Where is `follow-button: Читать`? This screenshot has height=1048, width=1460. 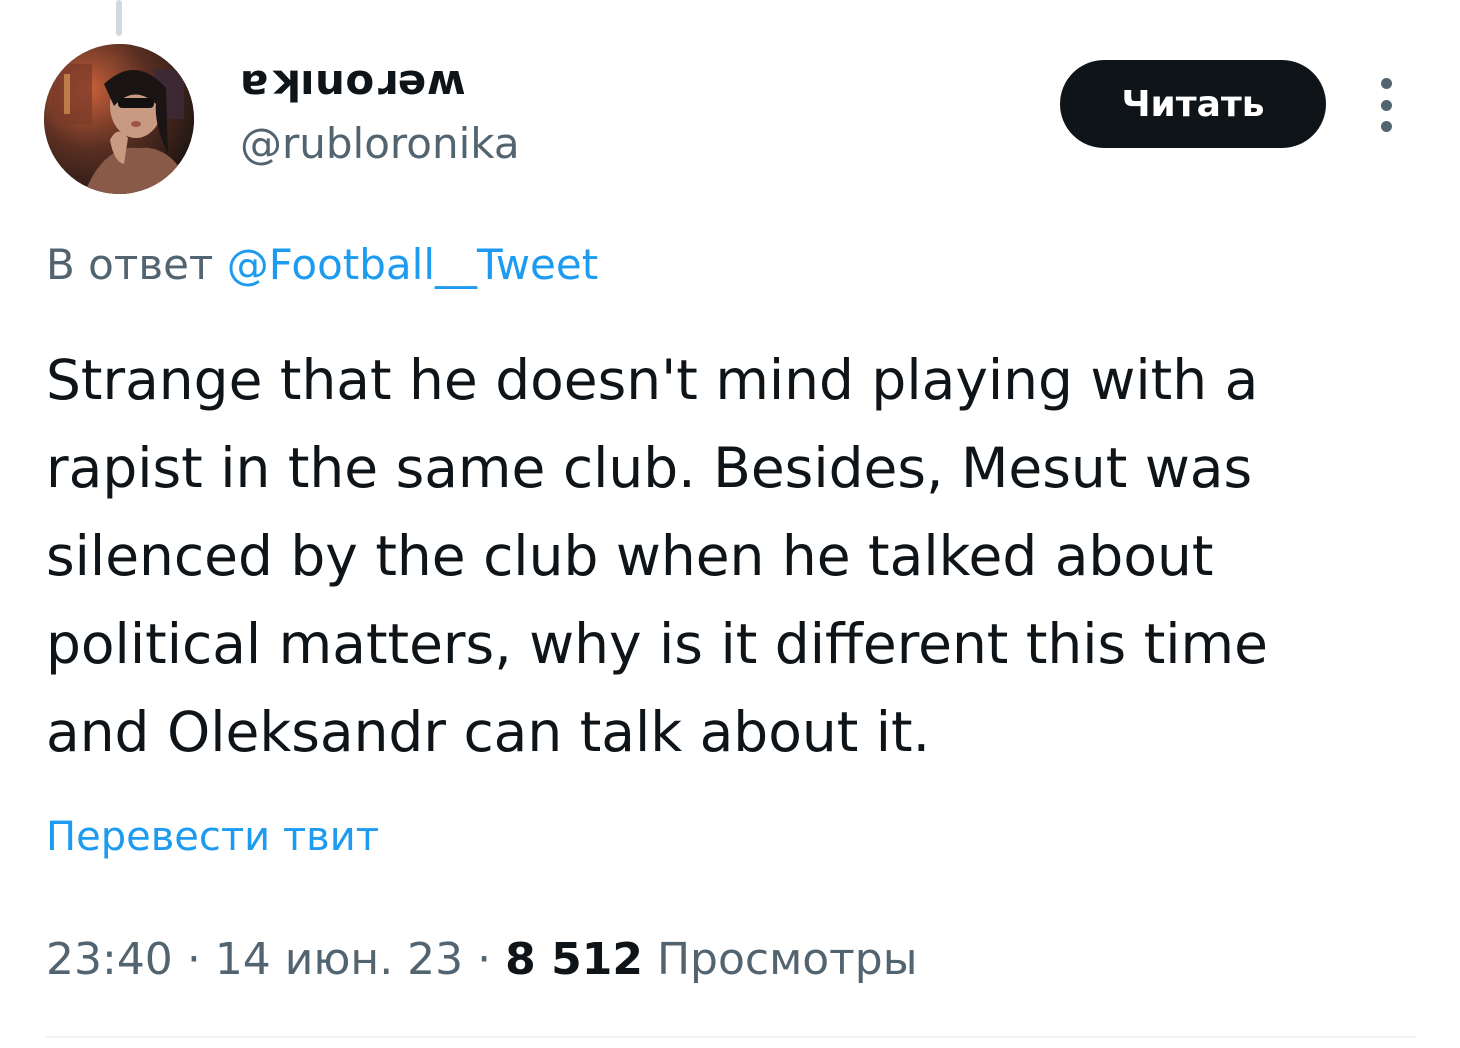
follow-button: Читать is located at coordinates (1193, 104).